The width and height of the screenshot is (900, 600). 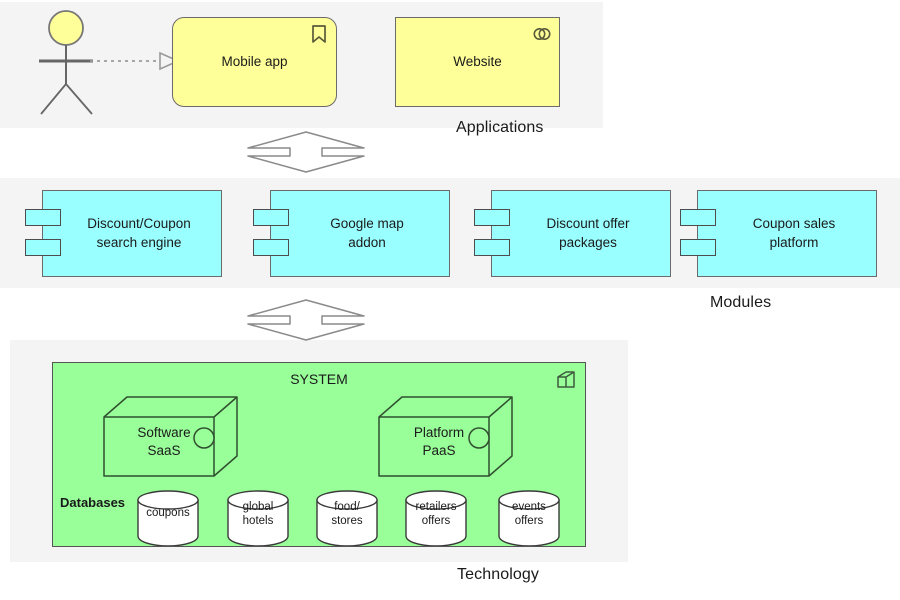 I want to click on module-node-coupon-sales-platform: Coupon sales platform, so click(x=778, y=233).